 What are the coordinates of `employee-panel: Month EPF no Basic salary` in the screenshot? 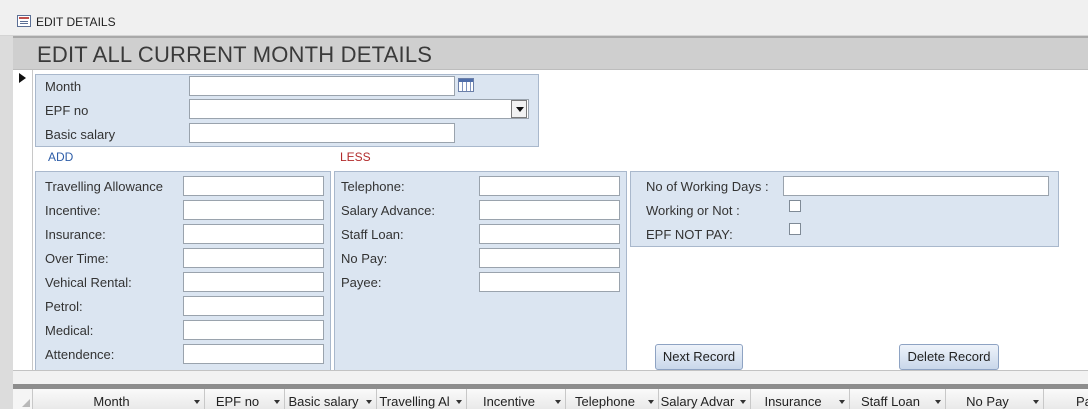 It's located at (287, 110).